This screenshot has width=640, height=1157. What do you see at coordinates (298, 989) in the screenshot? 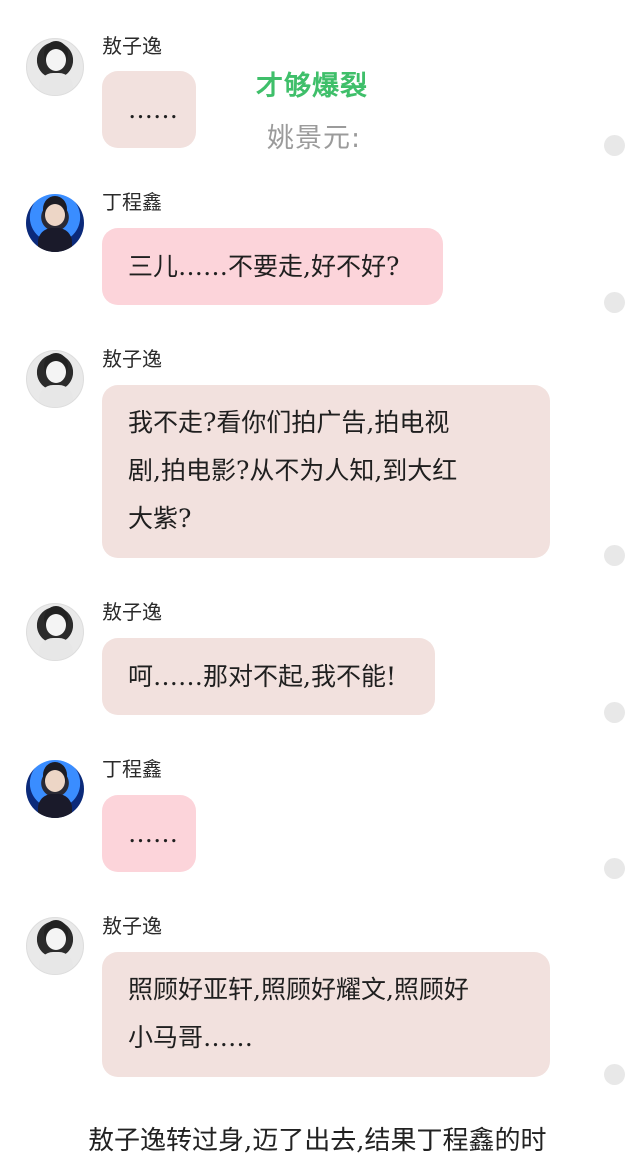
I see `message-line: 照顾好亚轩,照顾好耀文,照顾好` at bounding box center [298, 989].